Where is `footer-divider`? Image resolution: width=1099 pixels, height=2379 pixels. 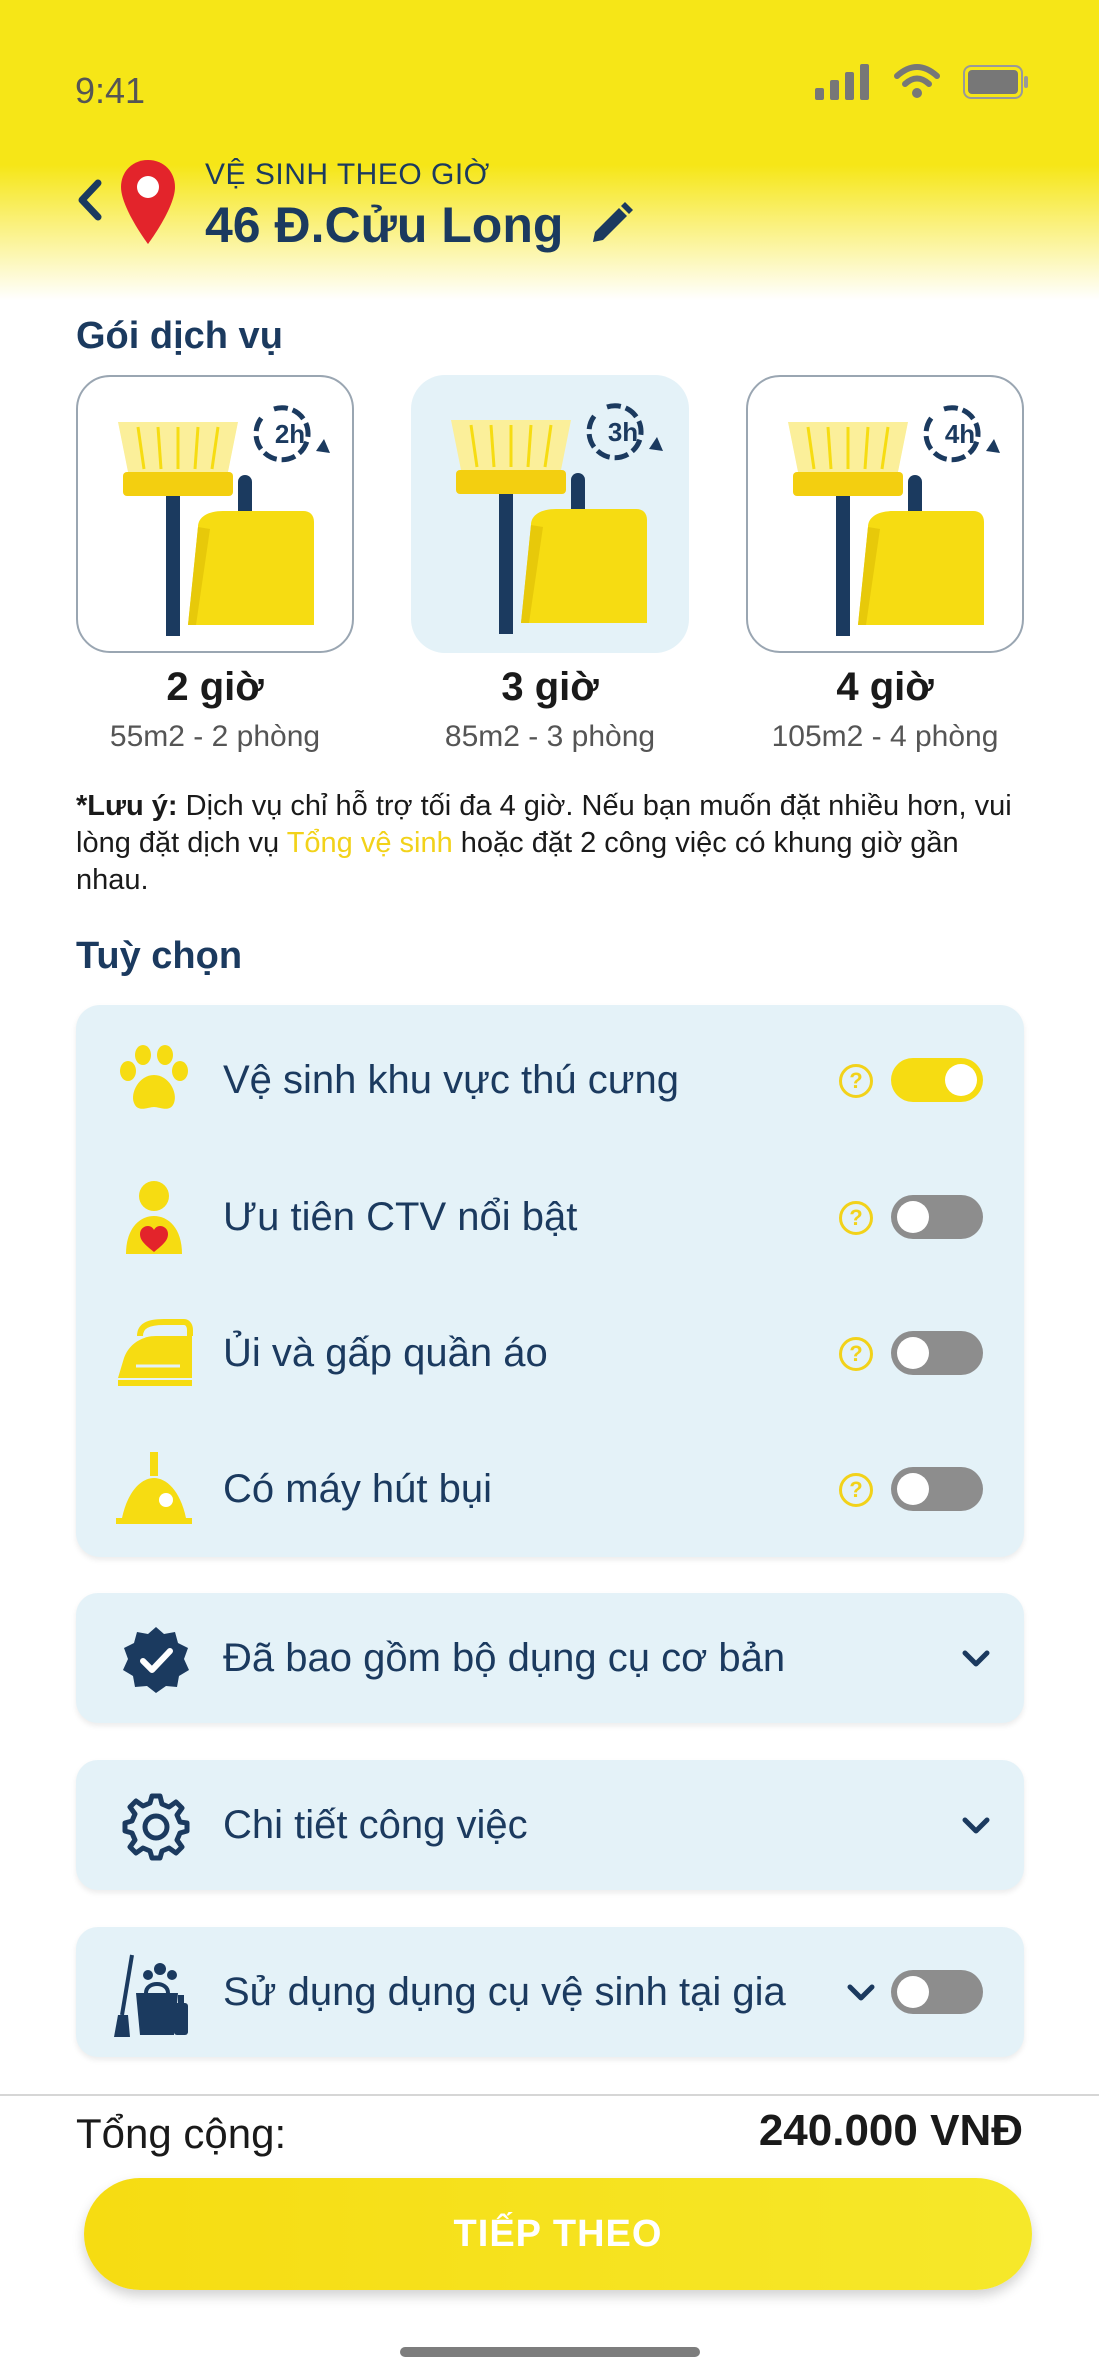 footer-divider is located at coordinates (549, 2095).